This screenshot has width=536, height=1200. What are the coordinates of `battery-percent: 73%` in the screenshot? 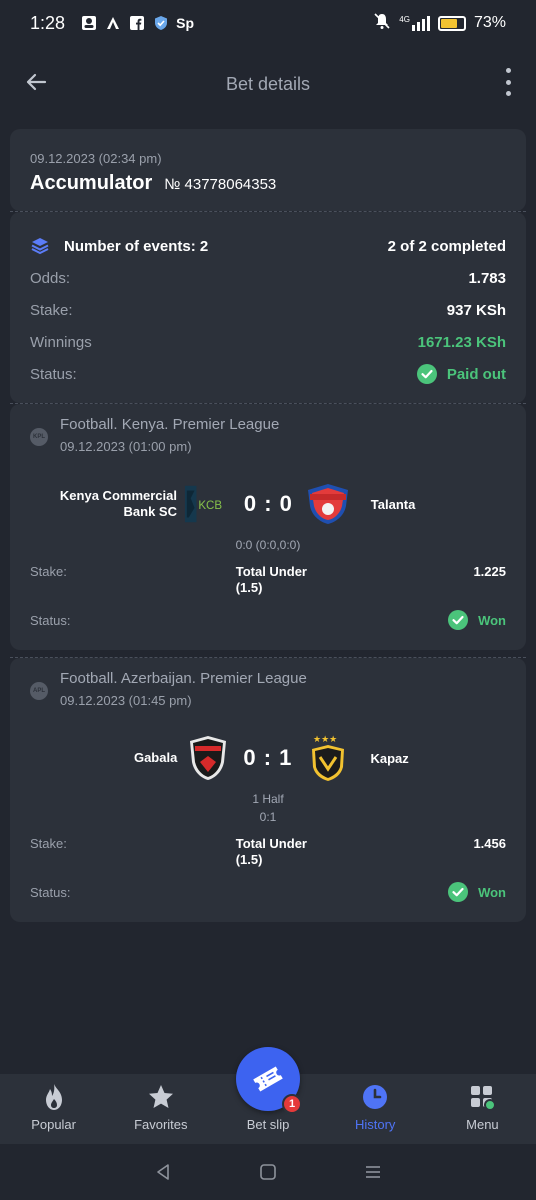 It's located at (489, 22).